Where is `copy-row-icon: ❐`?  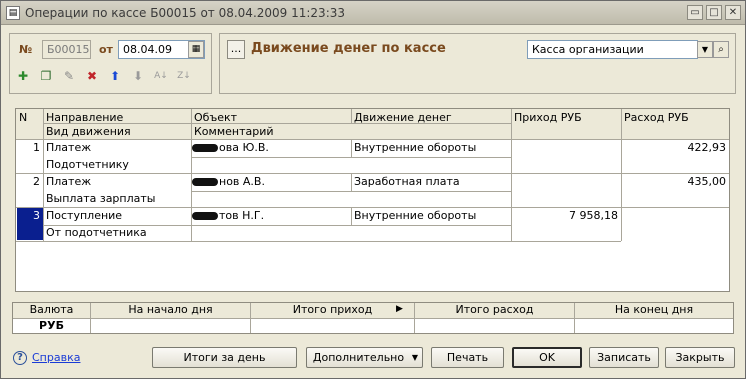
copy-row-icon: ❐ is located at coordinates (46, 76).